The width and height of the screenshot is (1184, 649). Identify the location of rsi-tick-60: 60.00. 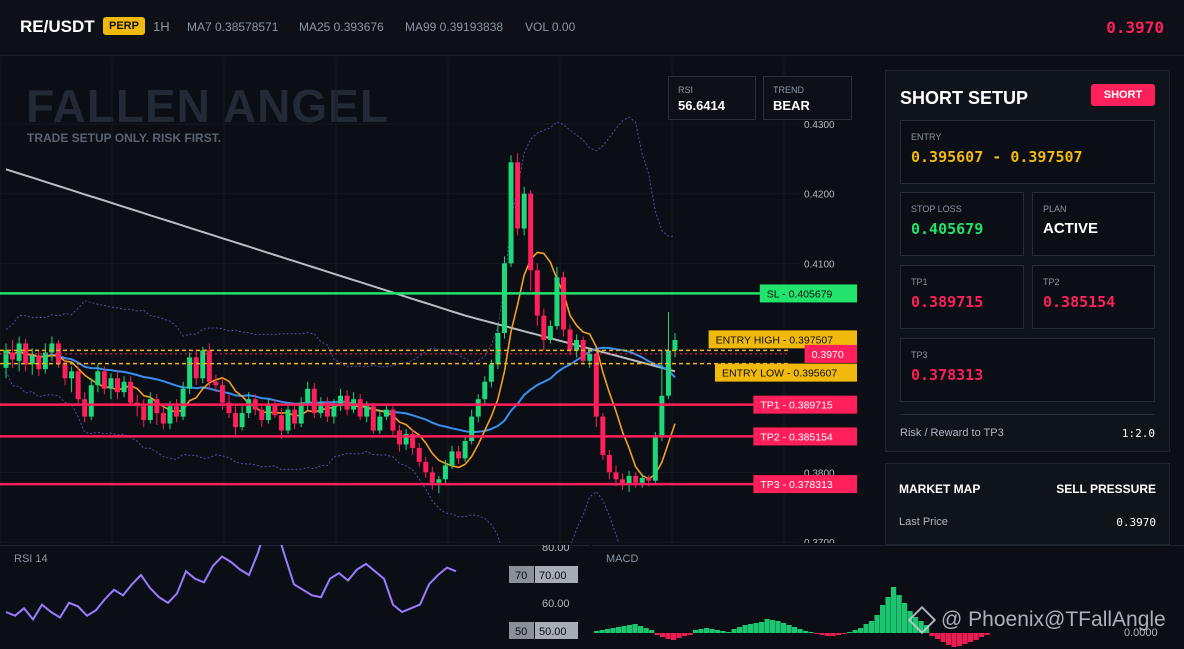
(556, 604).